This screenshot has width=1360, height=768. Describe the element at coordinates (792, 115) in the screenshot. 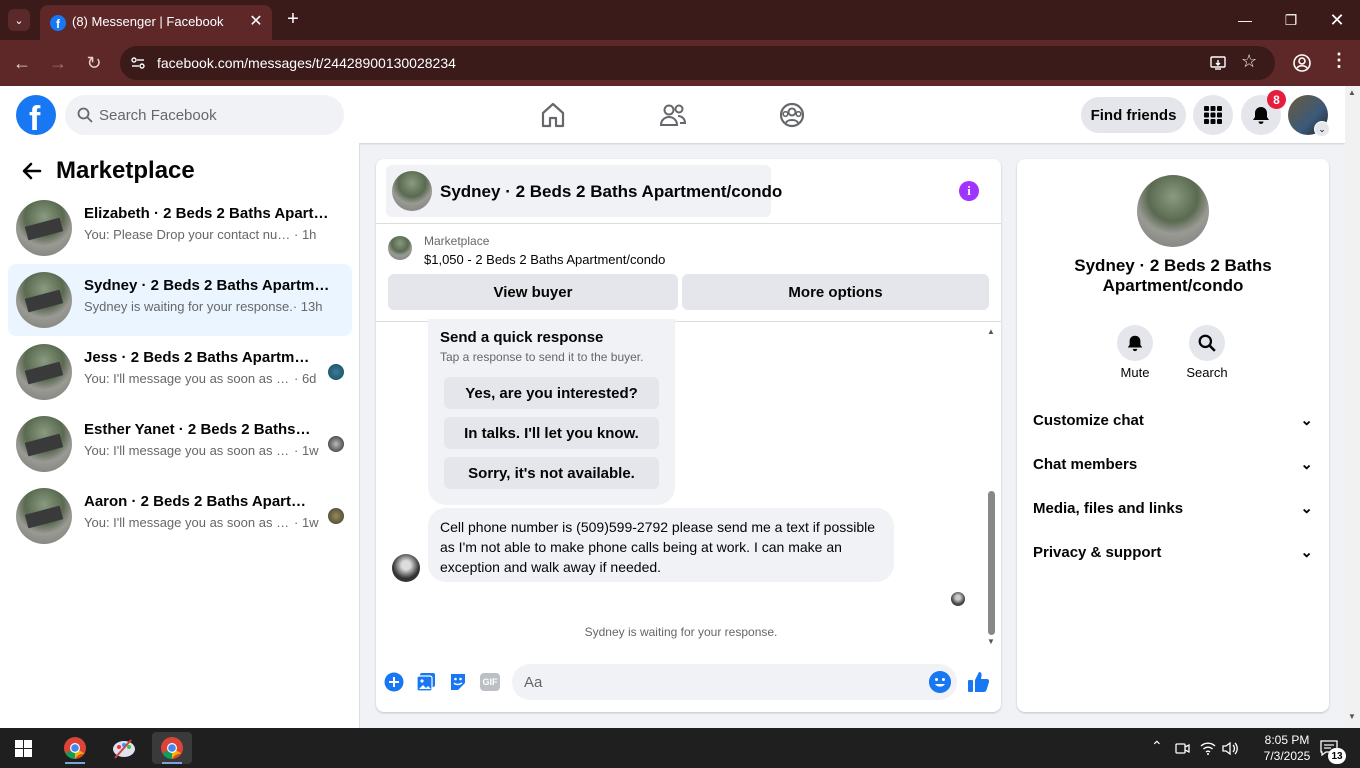

I see `groups-icon` at that location.